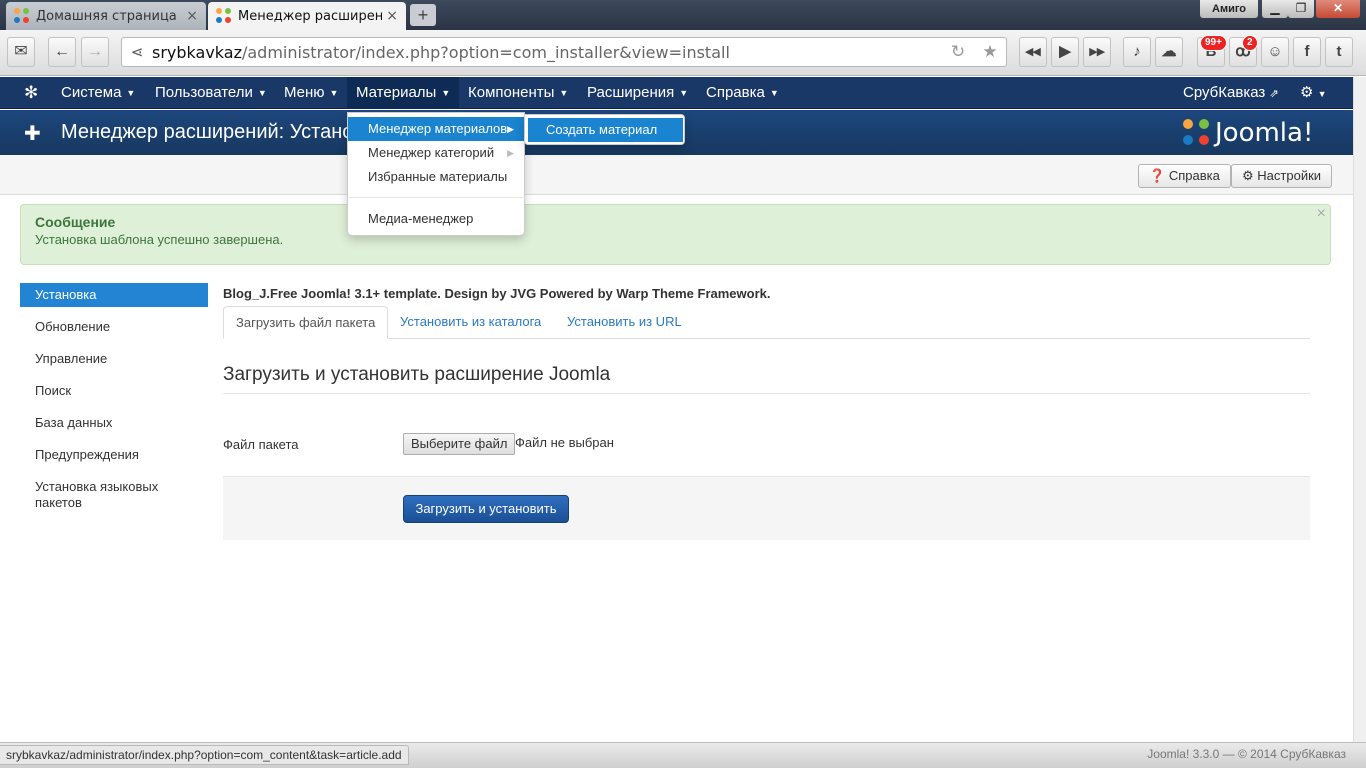 This screenshot has width=1366, height=768. Describe the element at coordinates (114, 423) in the screenshot. I see `sidebar-item-database: База данных` at that location.